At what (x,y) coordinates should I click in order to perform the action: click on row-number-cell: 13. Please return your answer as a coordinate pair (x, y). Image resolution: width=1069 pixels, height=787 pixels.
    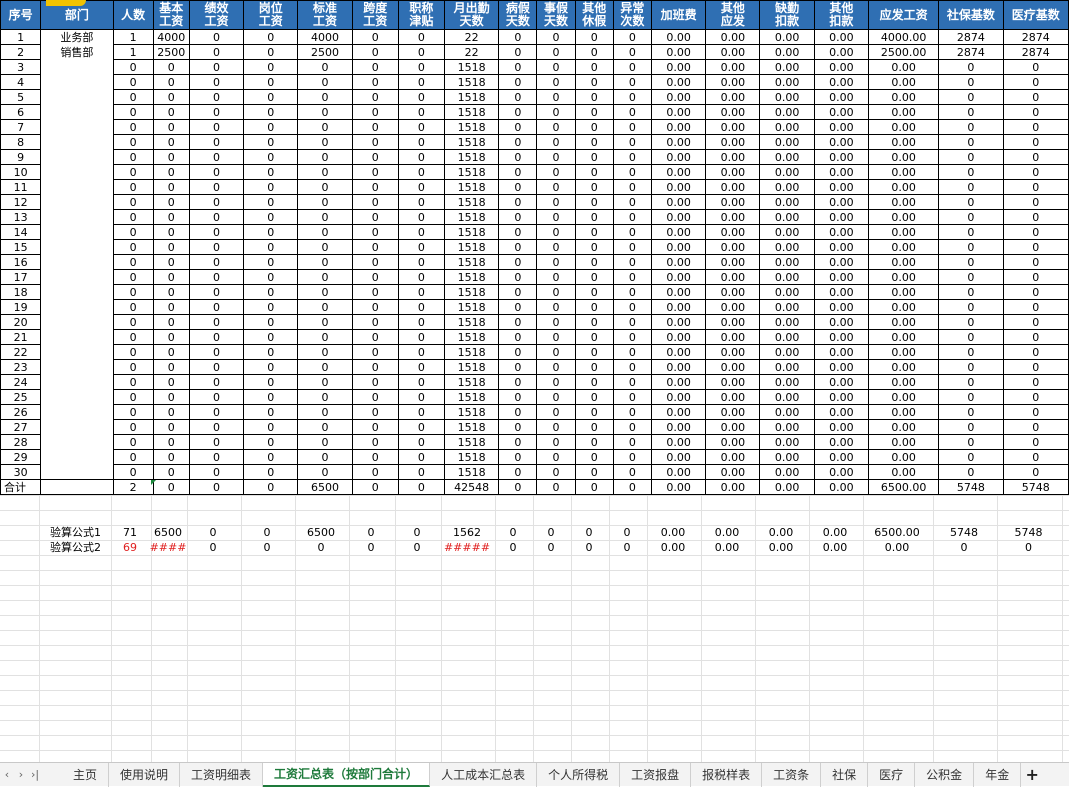
    Looking at the image, I should click on (21, 217).